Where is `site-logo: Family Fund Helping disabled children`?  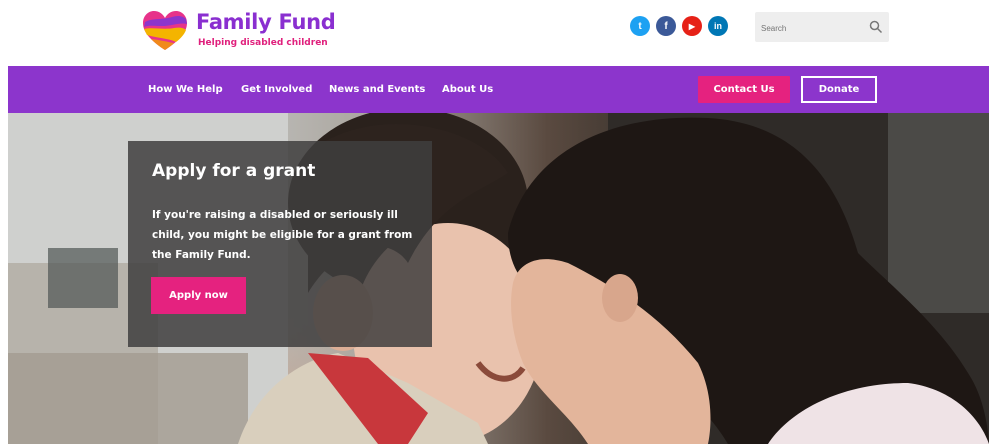 site-logo: Family Fund Helping disabled children is located at coordinates (242, 33).